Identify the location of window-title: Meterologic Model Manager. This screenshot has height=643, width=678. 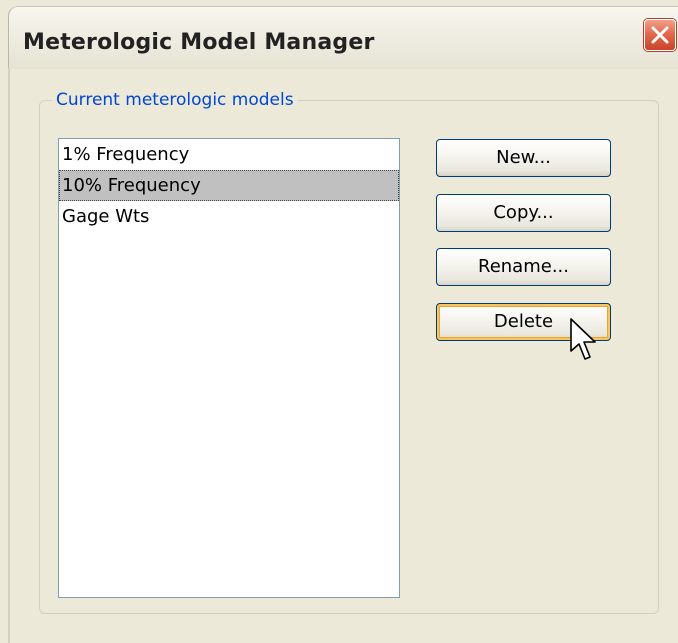
(199, 42).